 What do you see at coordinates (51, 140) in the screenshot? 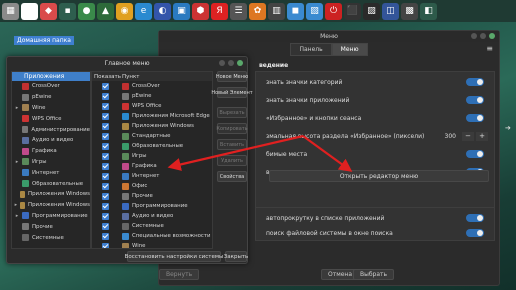
I see `category-item: Аудио и видео` at bounding box center [51, 140].